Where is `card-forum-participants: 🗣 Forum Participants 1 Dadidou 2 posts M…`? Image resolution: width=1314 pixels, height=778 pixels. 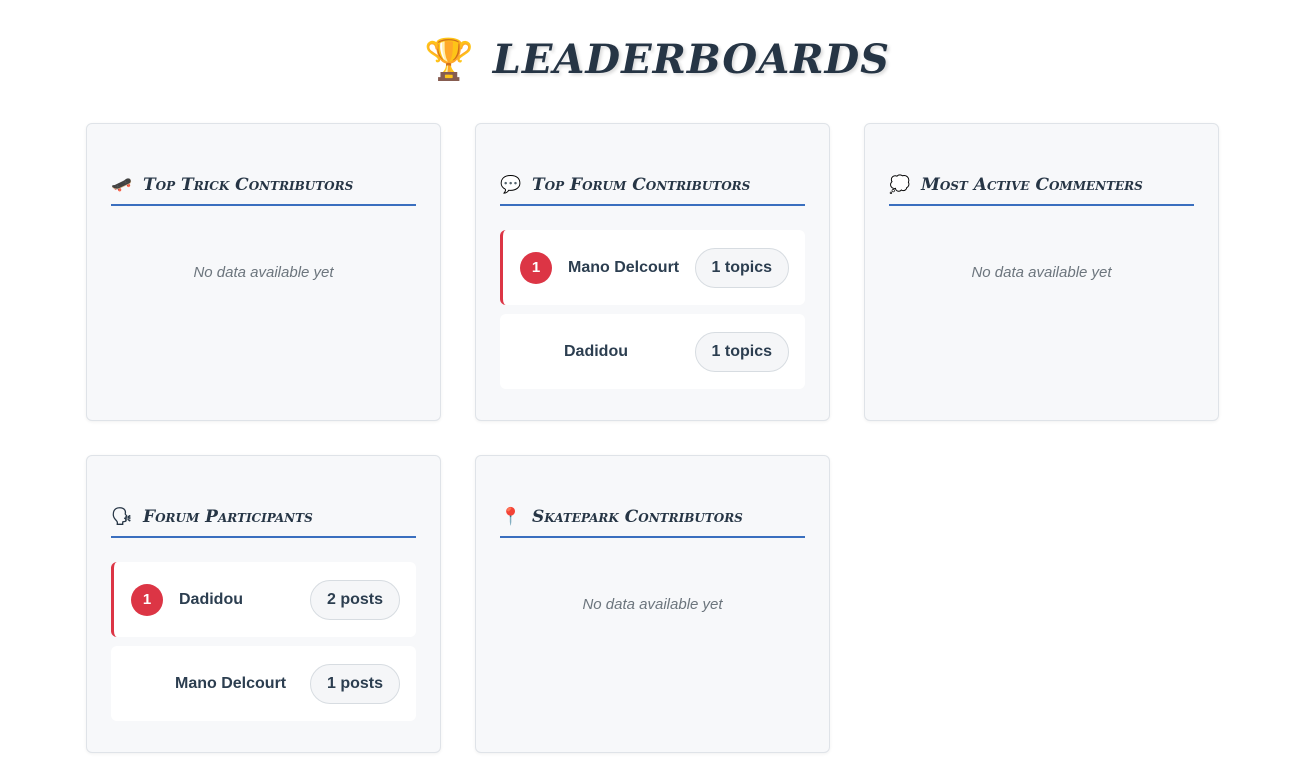 card-forum-participants: 🗣 Forum Participants 1 Dadidou 2 posts M… is located at coordinates (263, 604).